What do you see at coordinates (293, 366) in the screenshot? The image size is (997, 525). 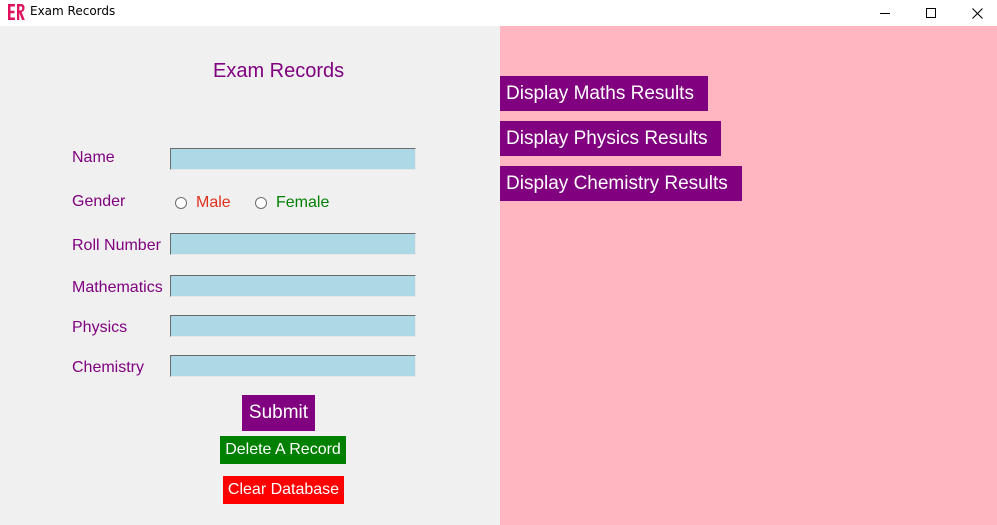 I see `chemistry-input` at bounding box center [293, 366].